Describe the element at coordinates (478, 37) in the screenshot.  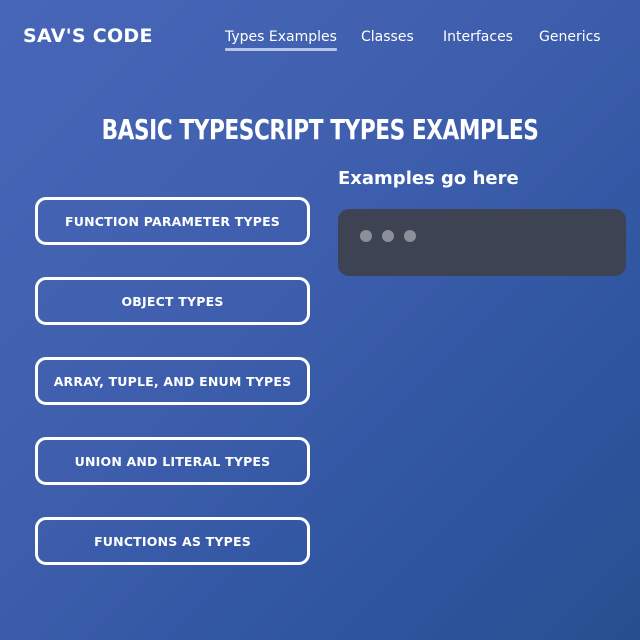
I see `nav-link-interfaces: Interfaces` at that location.